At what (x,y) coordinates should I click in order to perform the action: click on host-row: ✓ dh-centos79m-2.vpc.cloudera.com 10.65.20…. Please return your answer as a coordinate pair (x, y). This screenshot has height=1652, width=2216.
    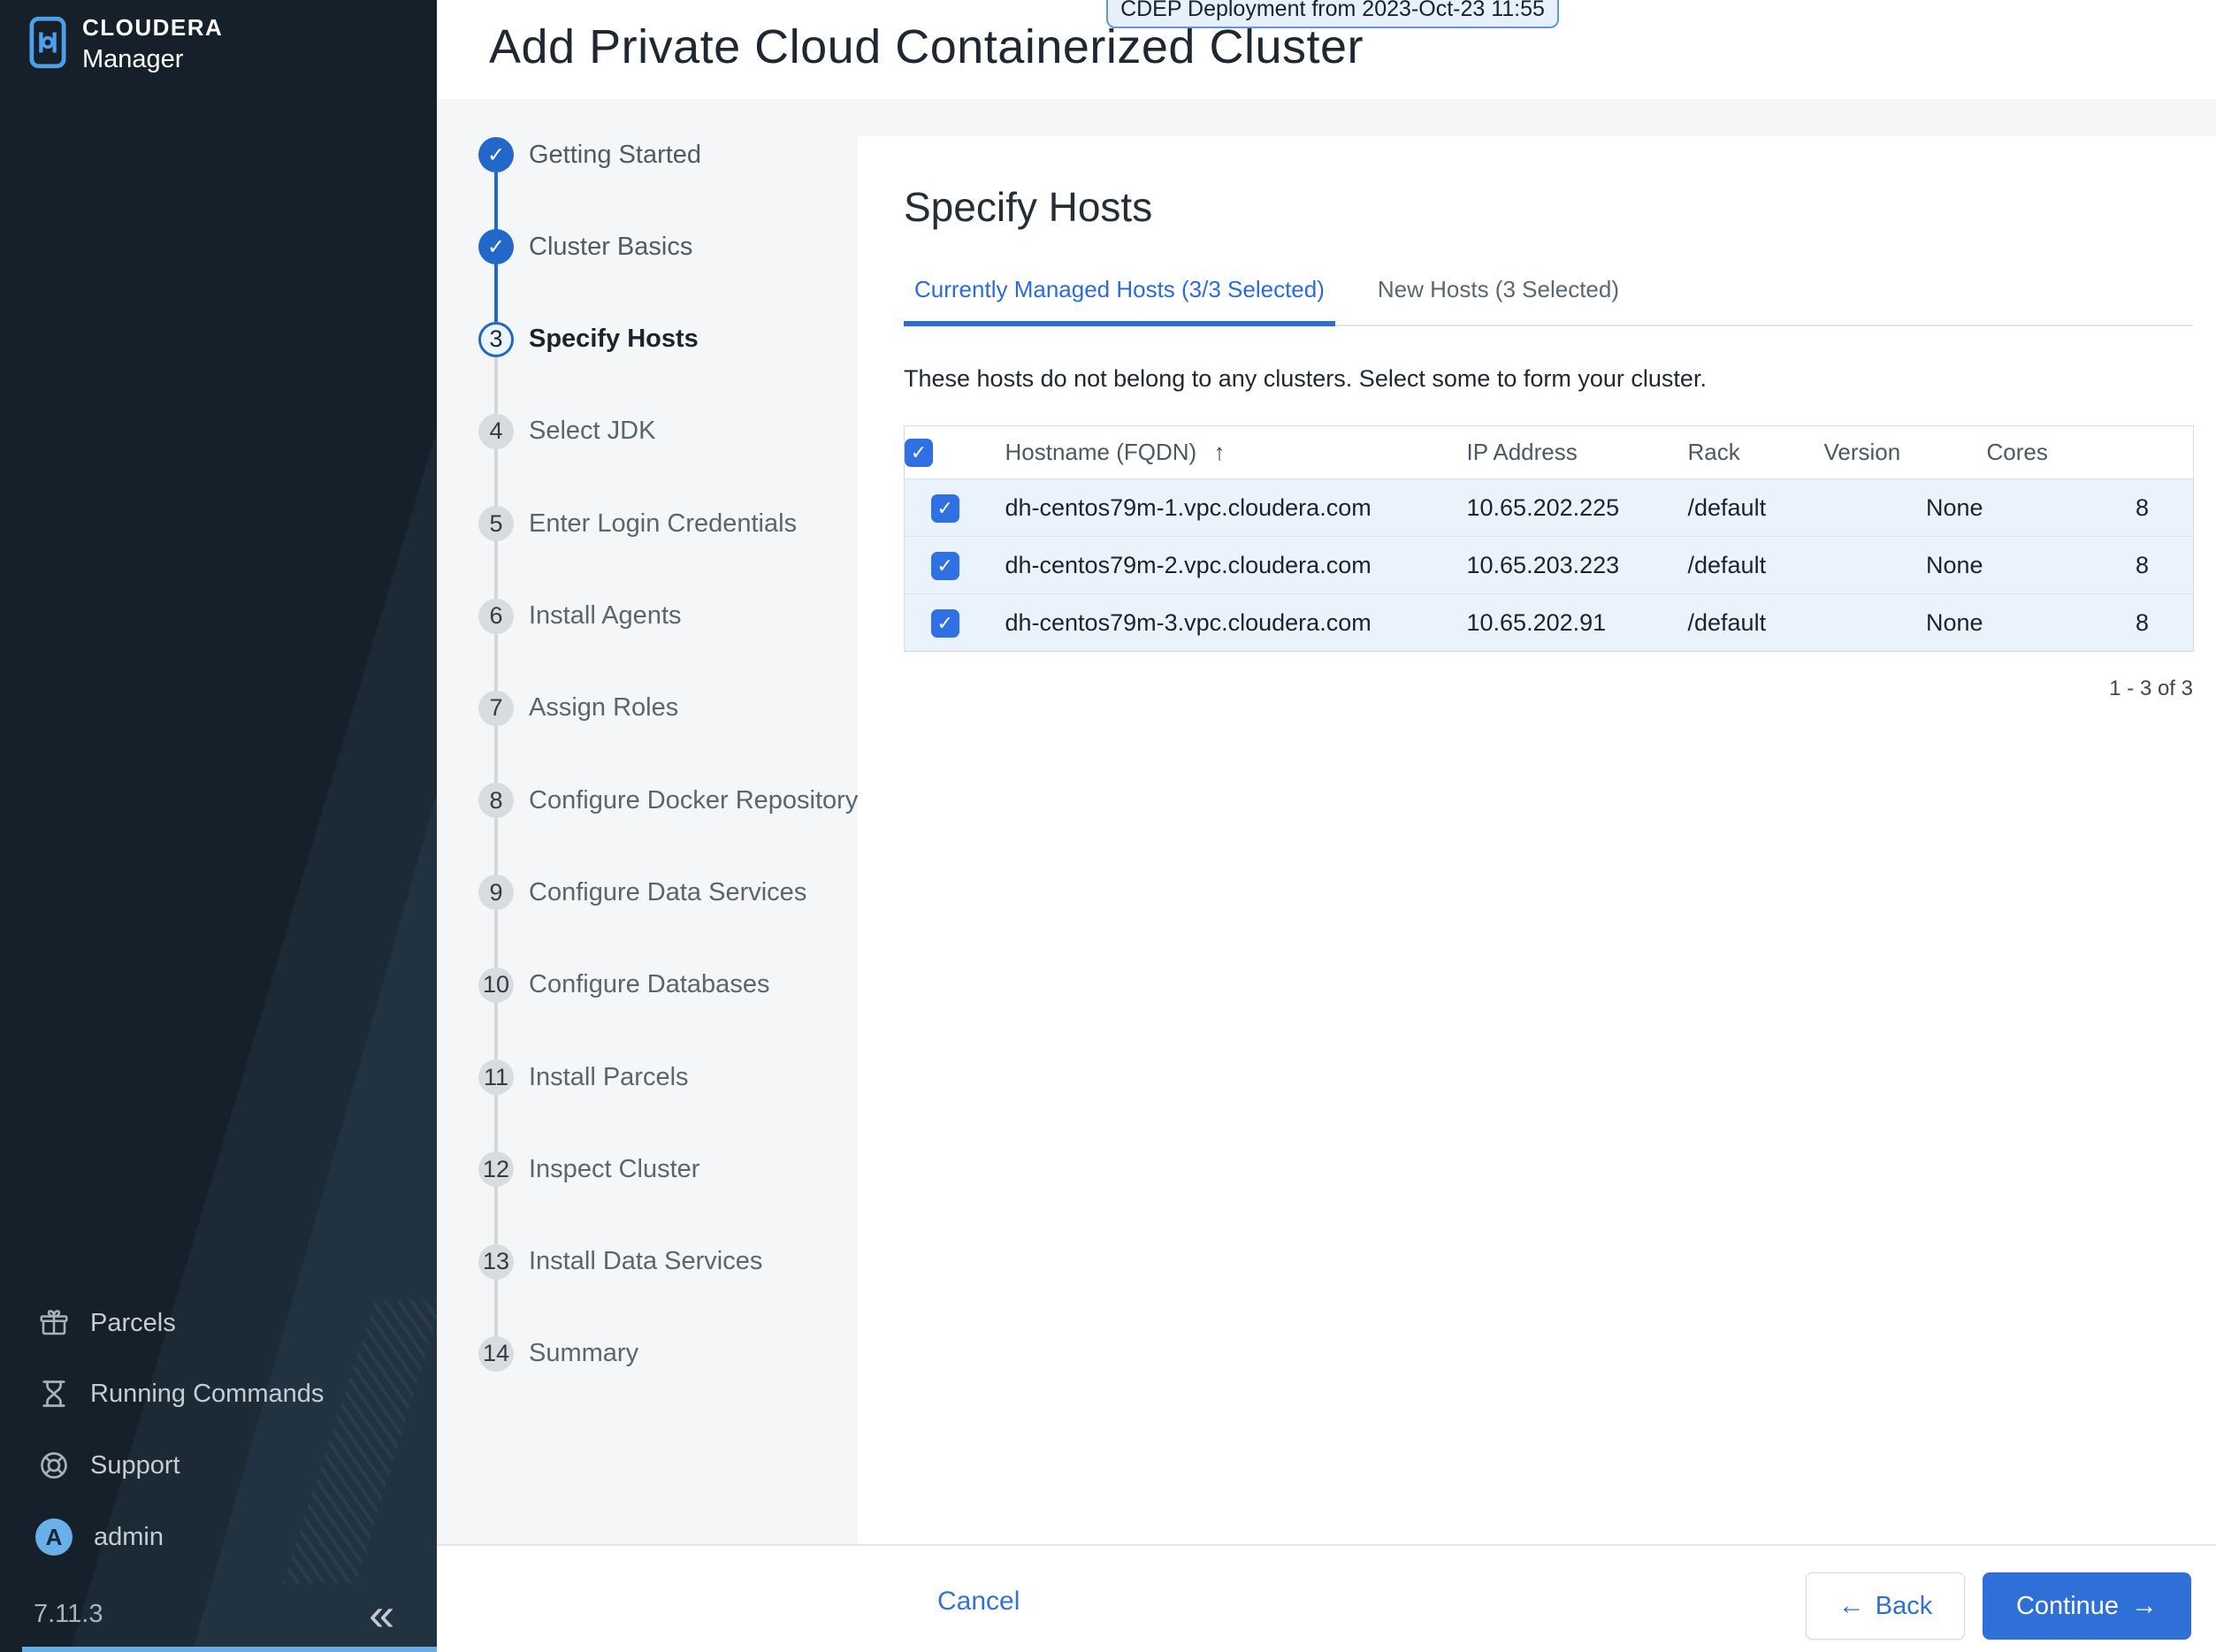
    Looking at the image, I should click on (1549, 565).